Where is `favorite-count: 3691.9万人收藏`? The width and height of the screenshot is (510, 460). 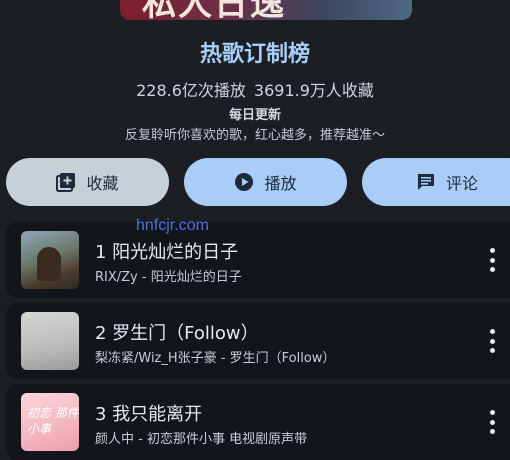
favorite-count: 3691.9万人收藏 is located at coordinates (313, 90).